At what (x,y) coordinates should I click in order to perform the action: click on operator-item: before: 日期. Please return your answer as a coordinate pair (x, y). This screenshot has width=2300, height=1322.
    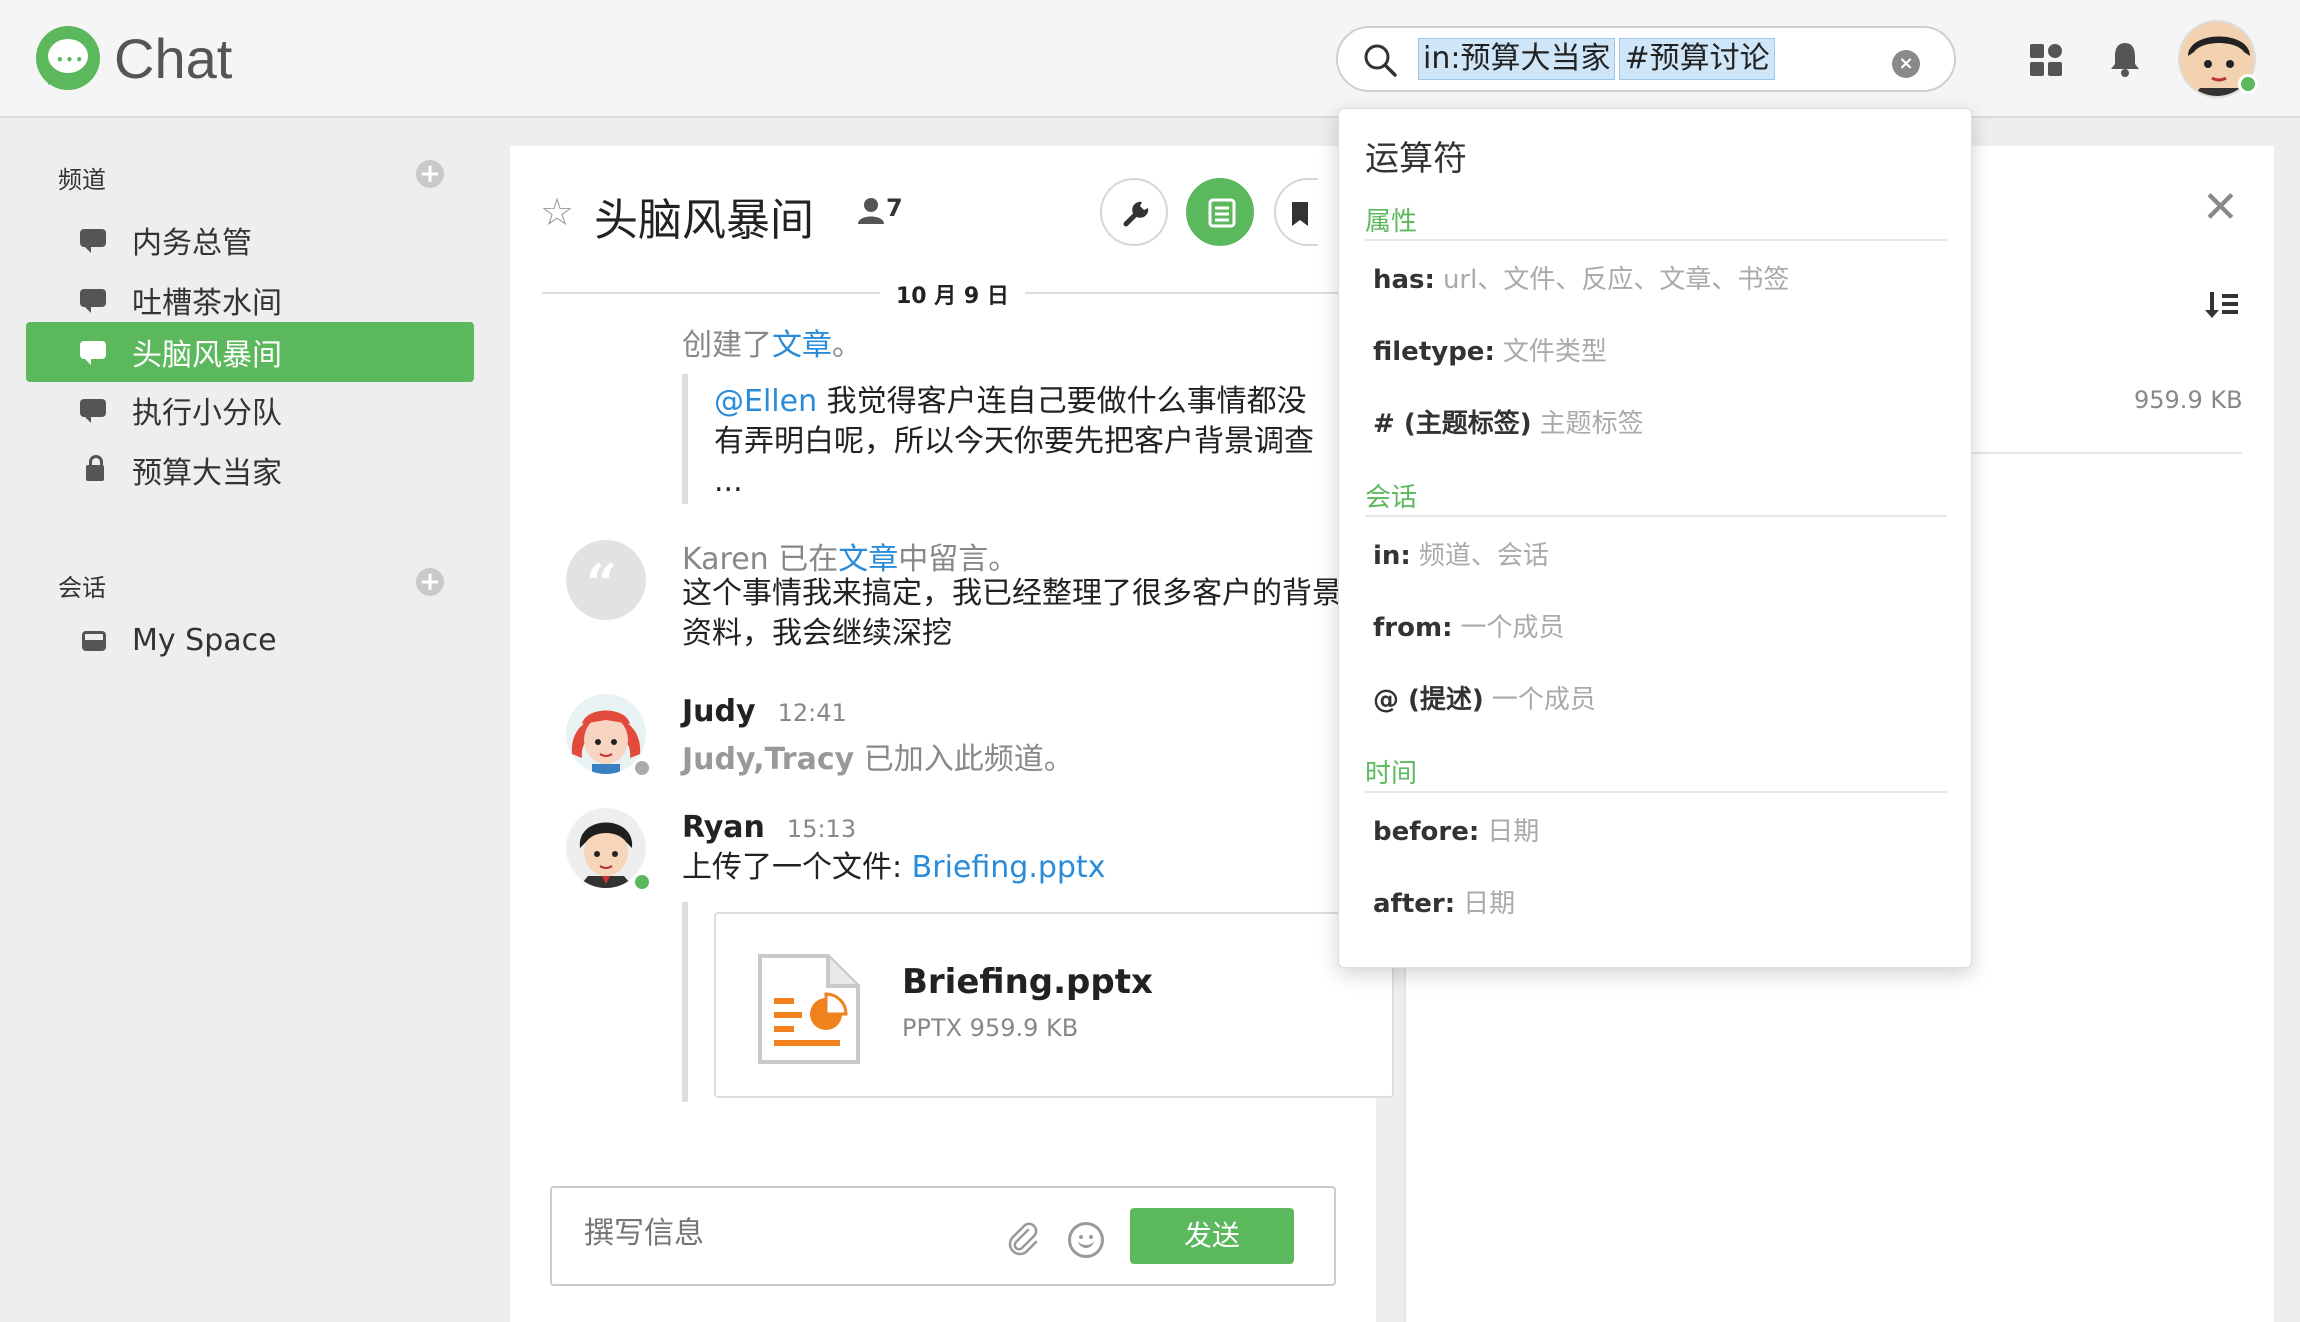
    Looking at the image, I should click on (1456, 829).